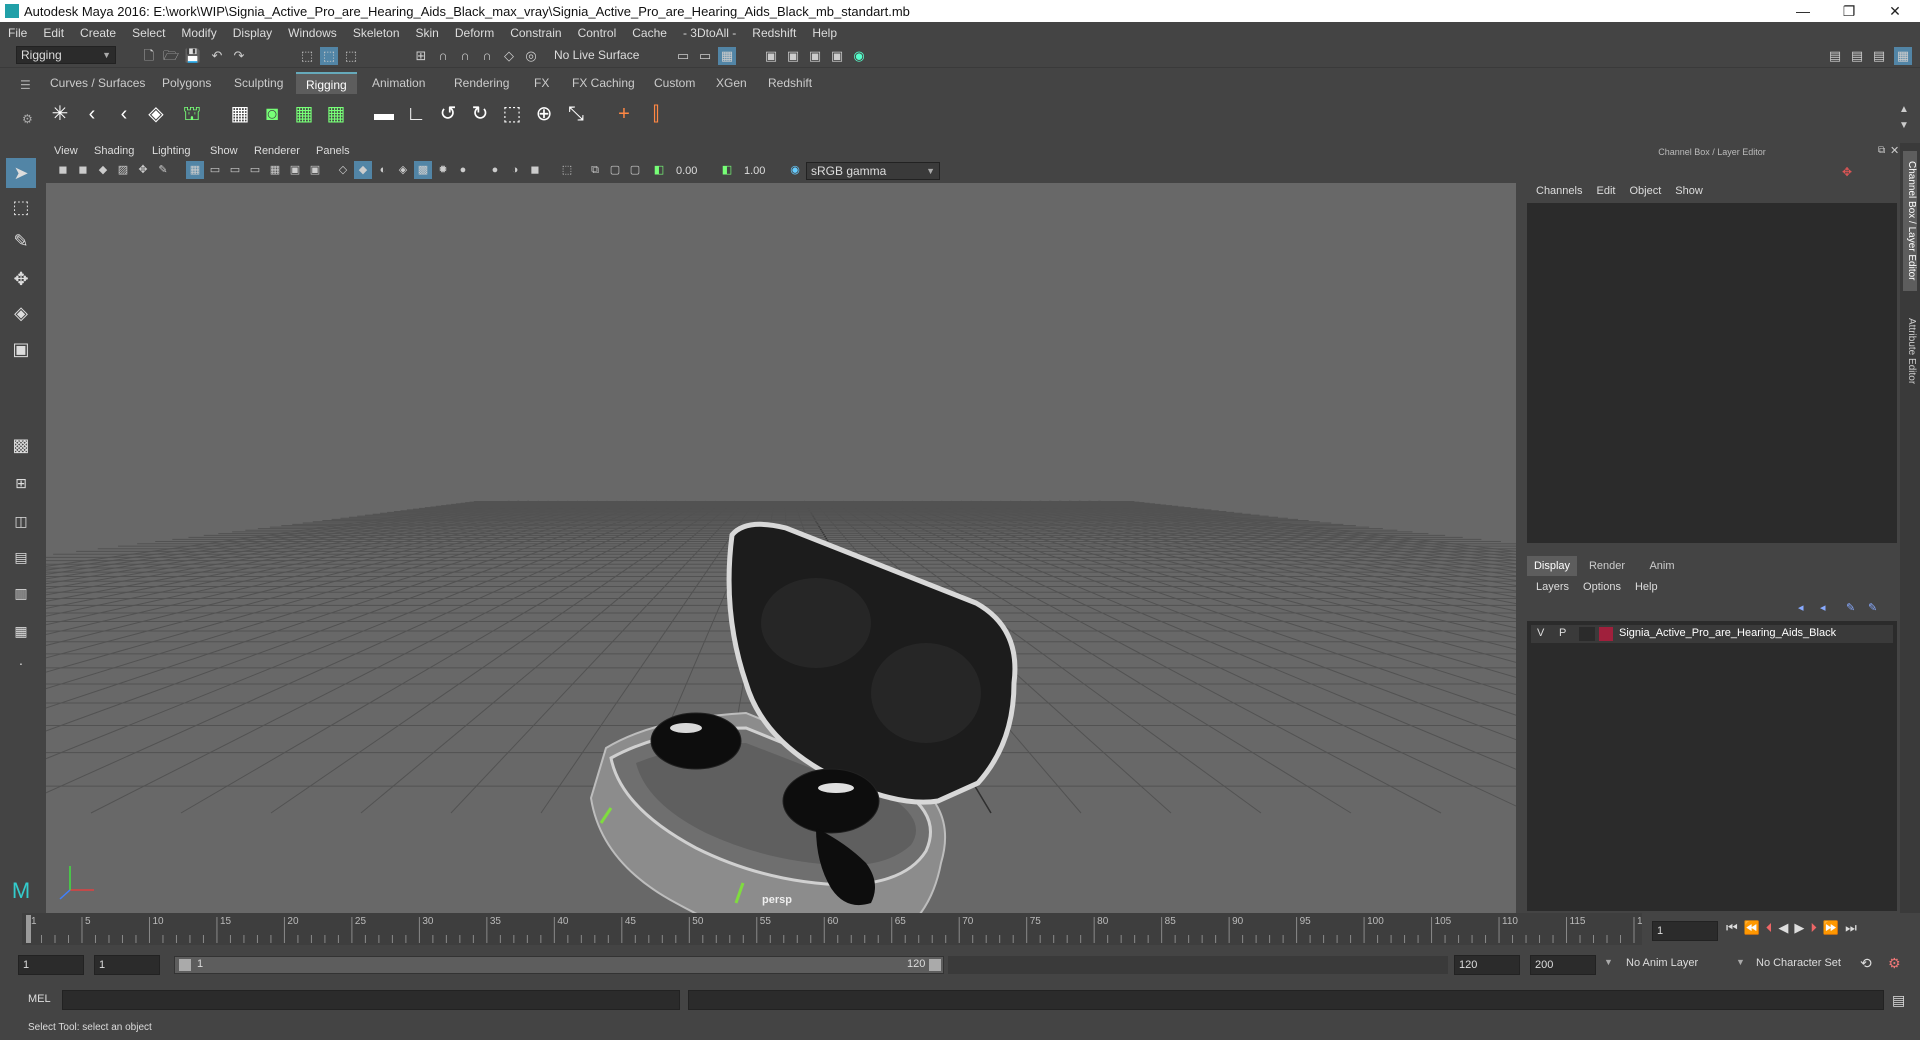 The height and width of the screenshot is (1040, 1920). I want to click on xray-icon: ⧉, so click(595, 170).